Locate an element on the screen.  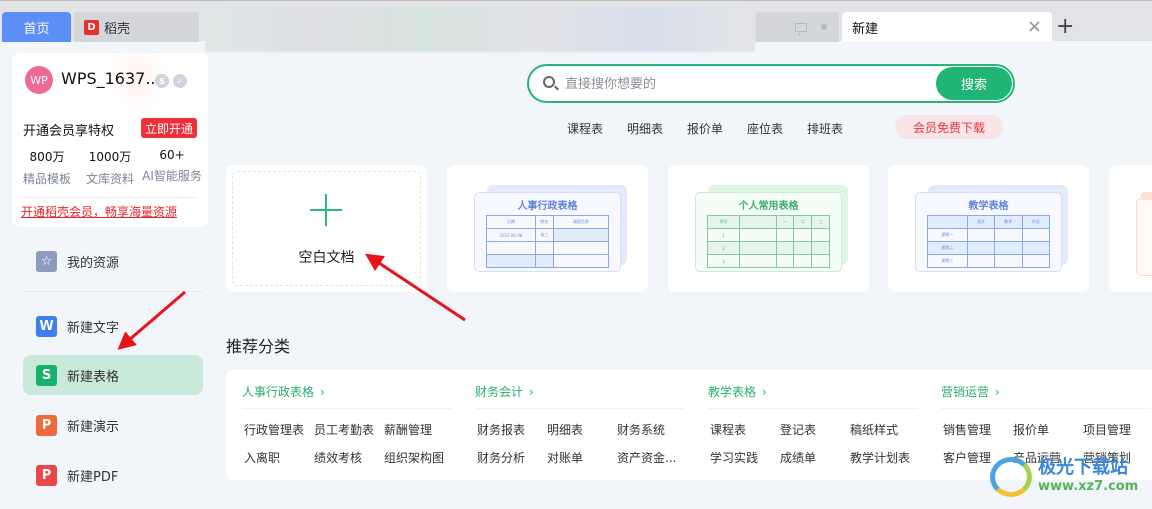
template-thumbnail is located at coordinates (1144, 237).